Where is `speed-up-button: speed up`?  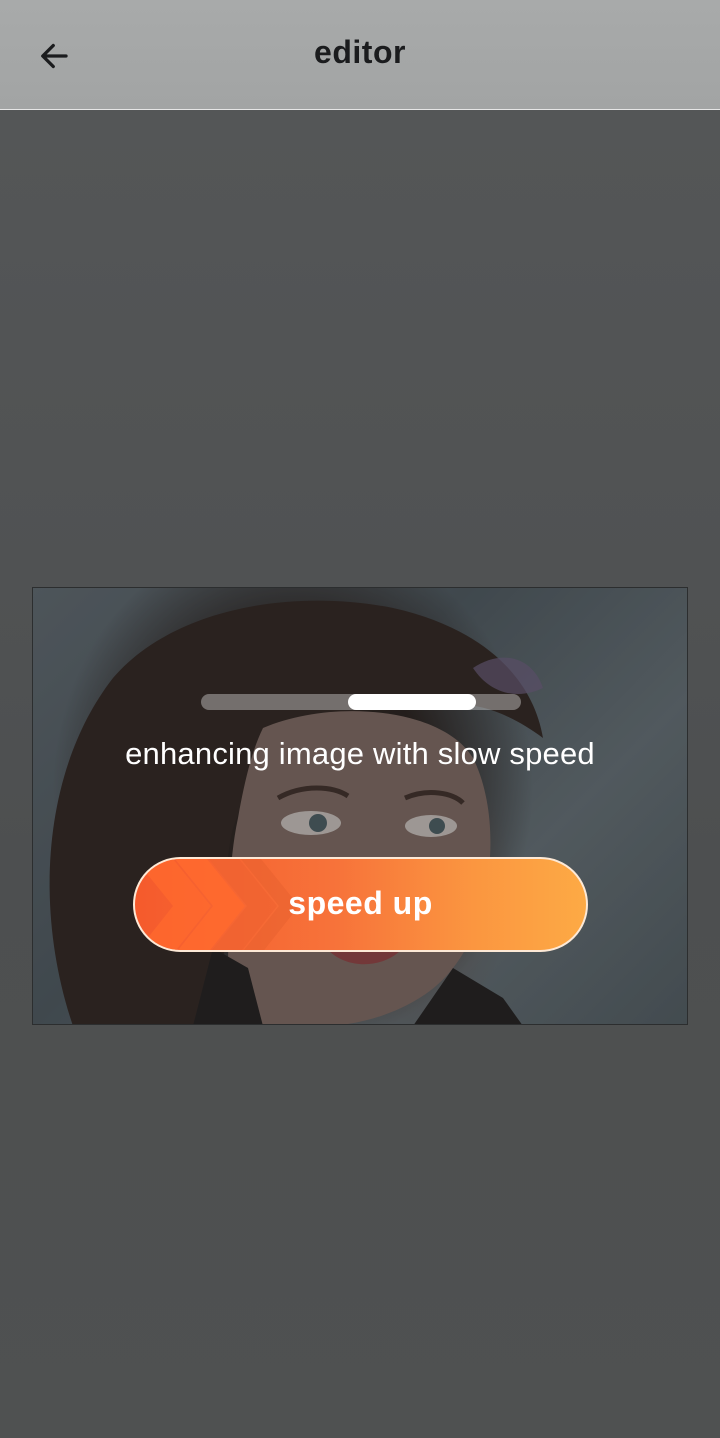 speed-up-button: speed up is located at coordinates (360, 904).